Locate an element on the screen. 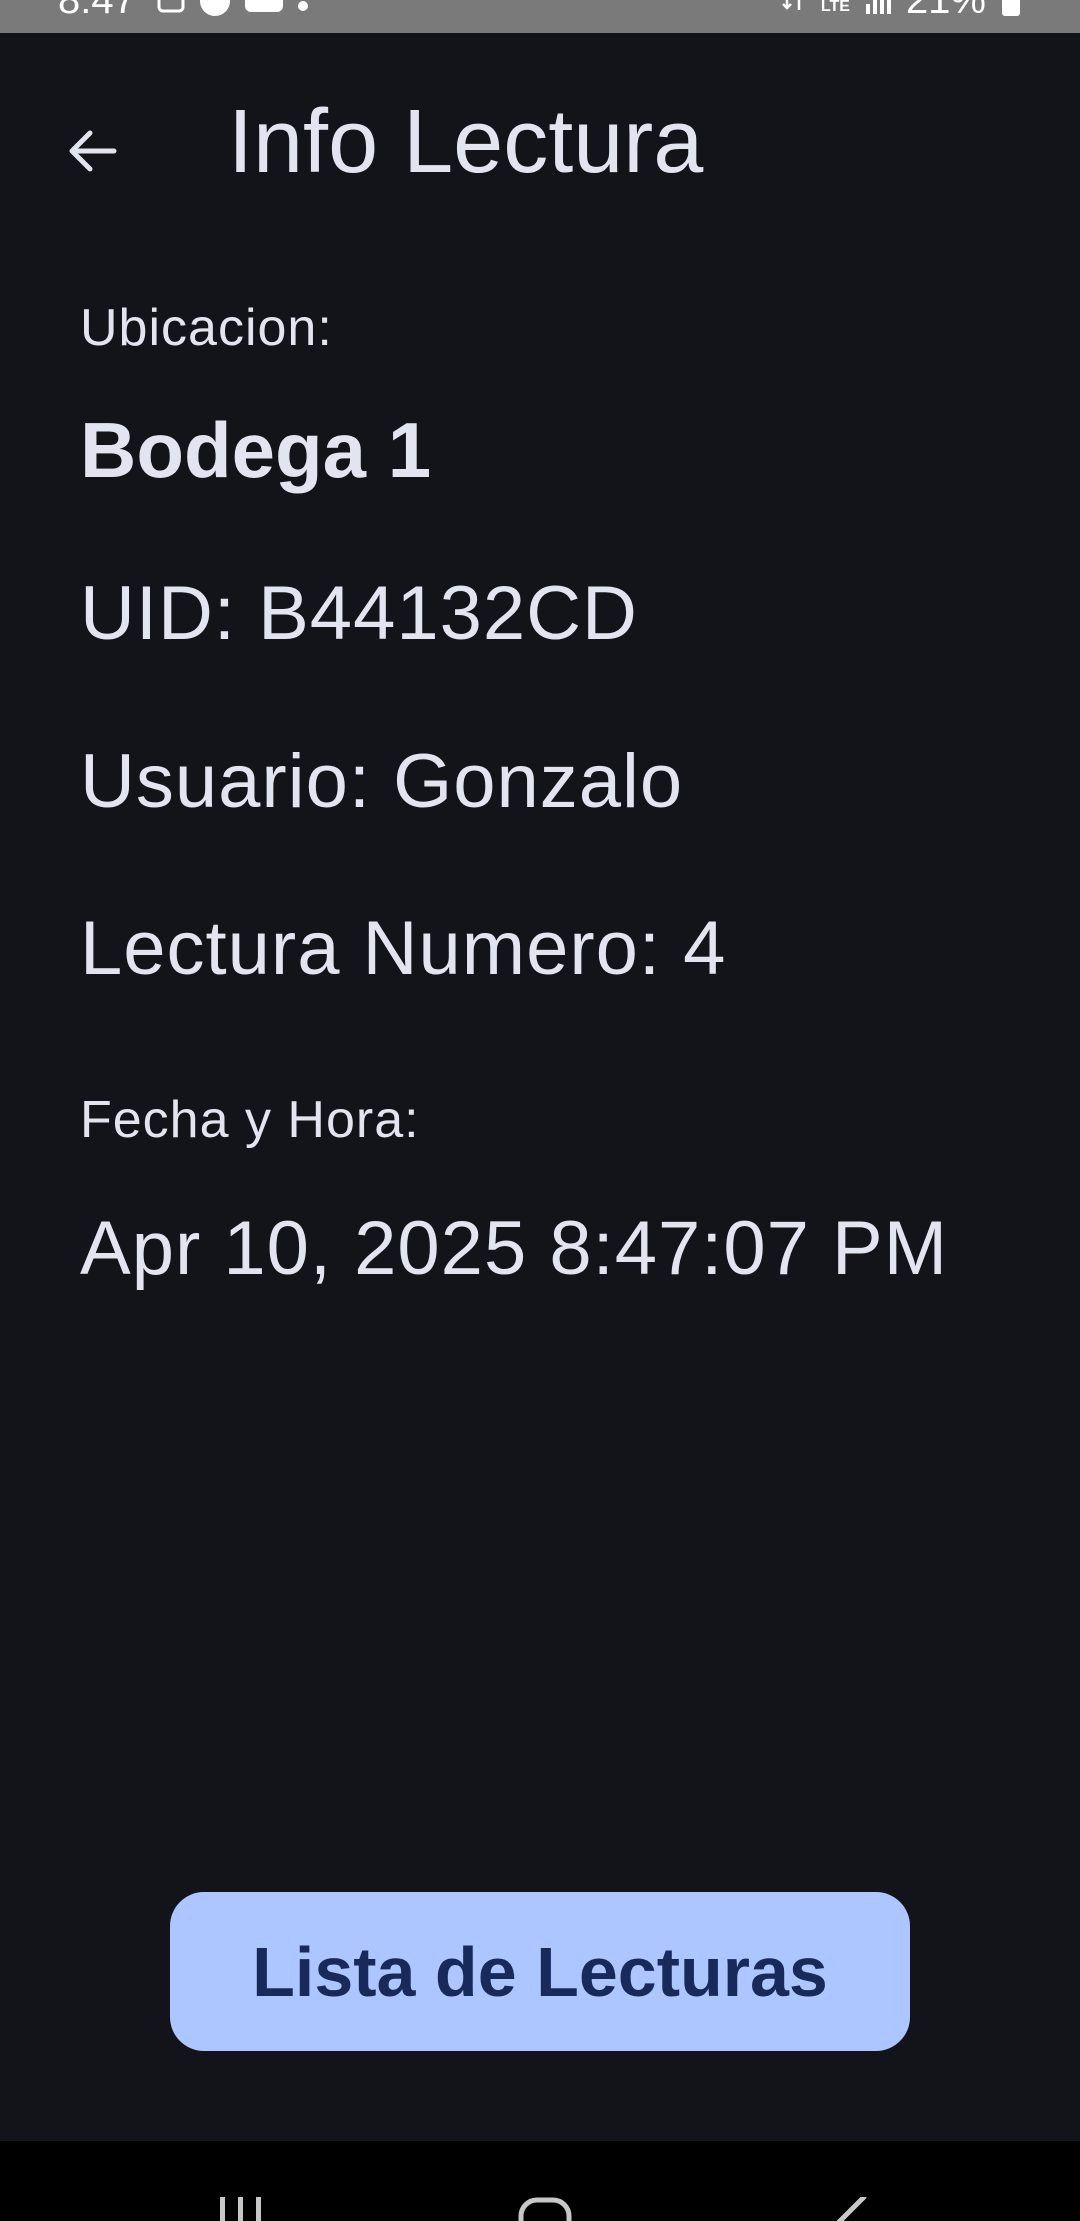 This screenshot has height=2221, width=1080. page-title: Info Lectura is located at coordinates (466, 142).